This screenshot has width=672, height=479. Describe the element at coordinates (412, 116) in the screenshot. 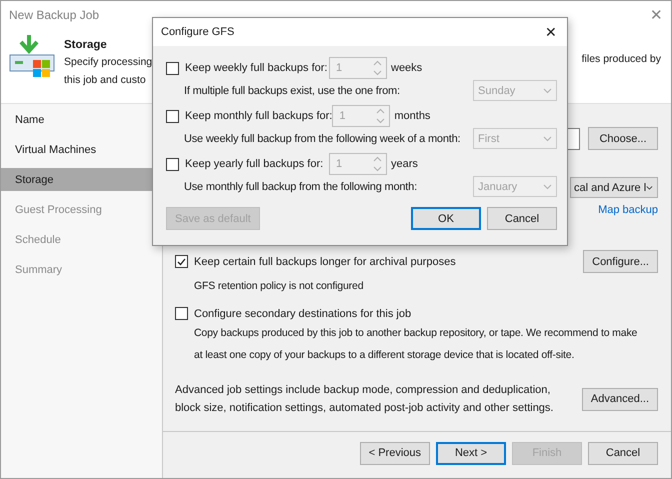

I see `unit-label: months` at that location.